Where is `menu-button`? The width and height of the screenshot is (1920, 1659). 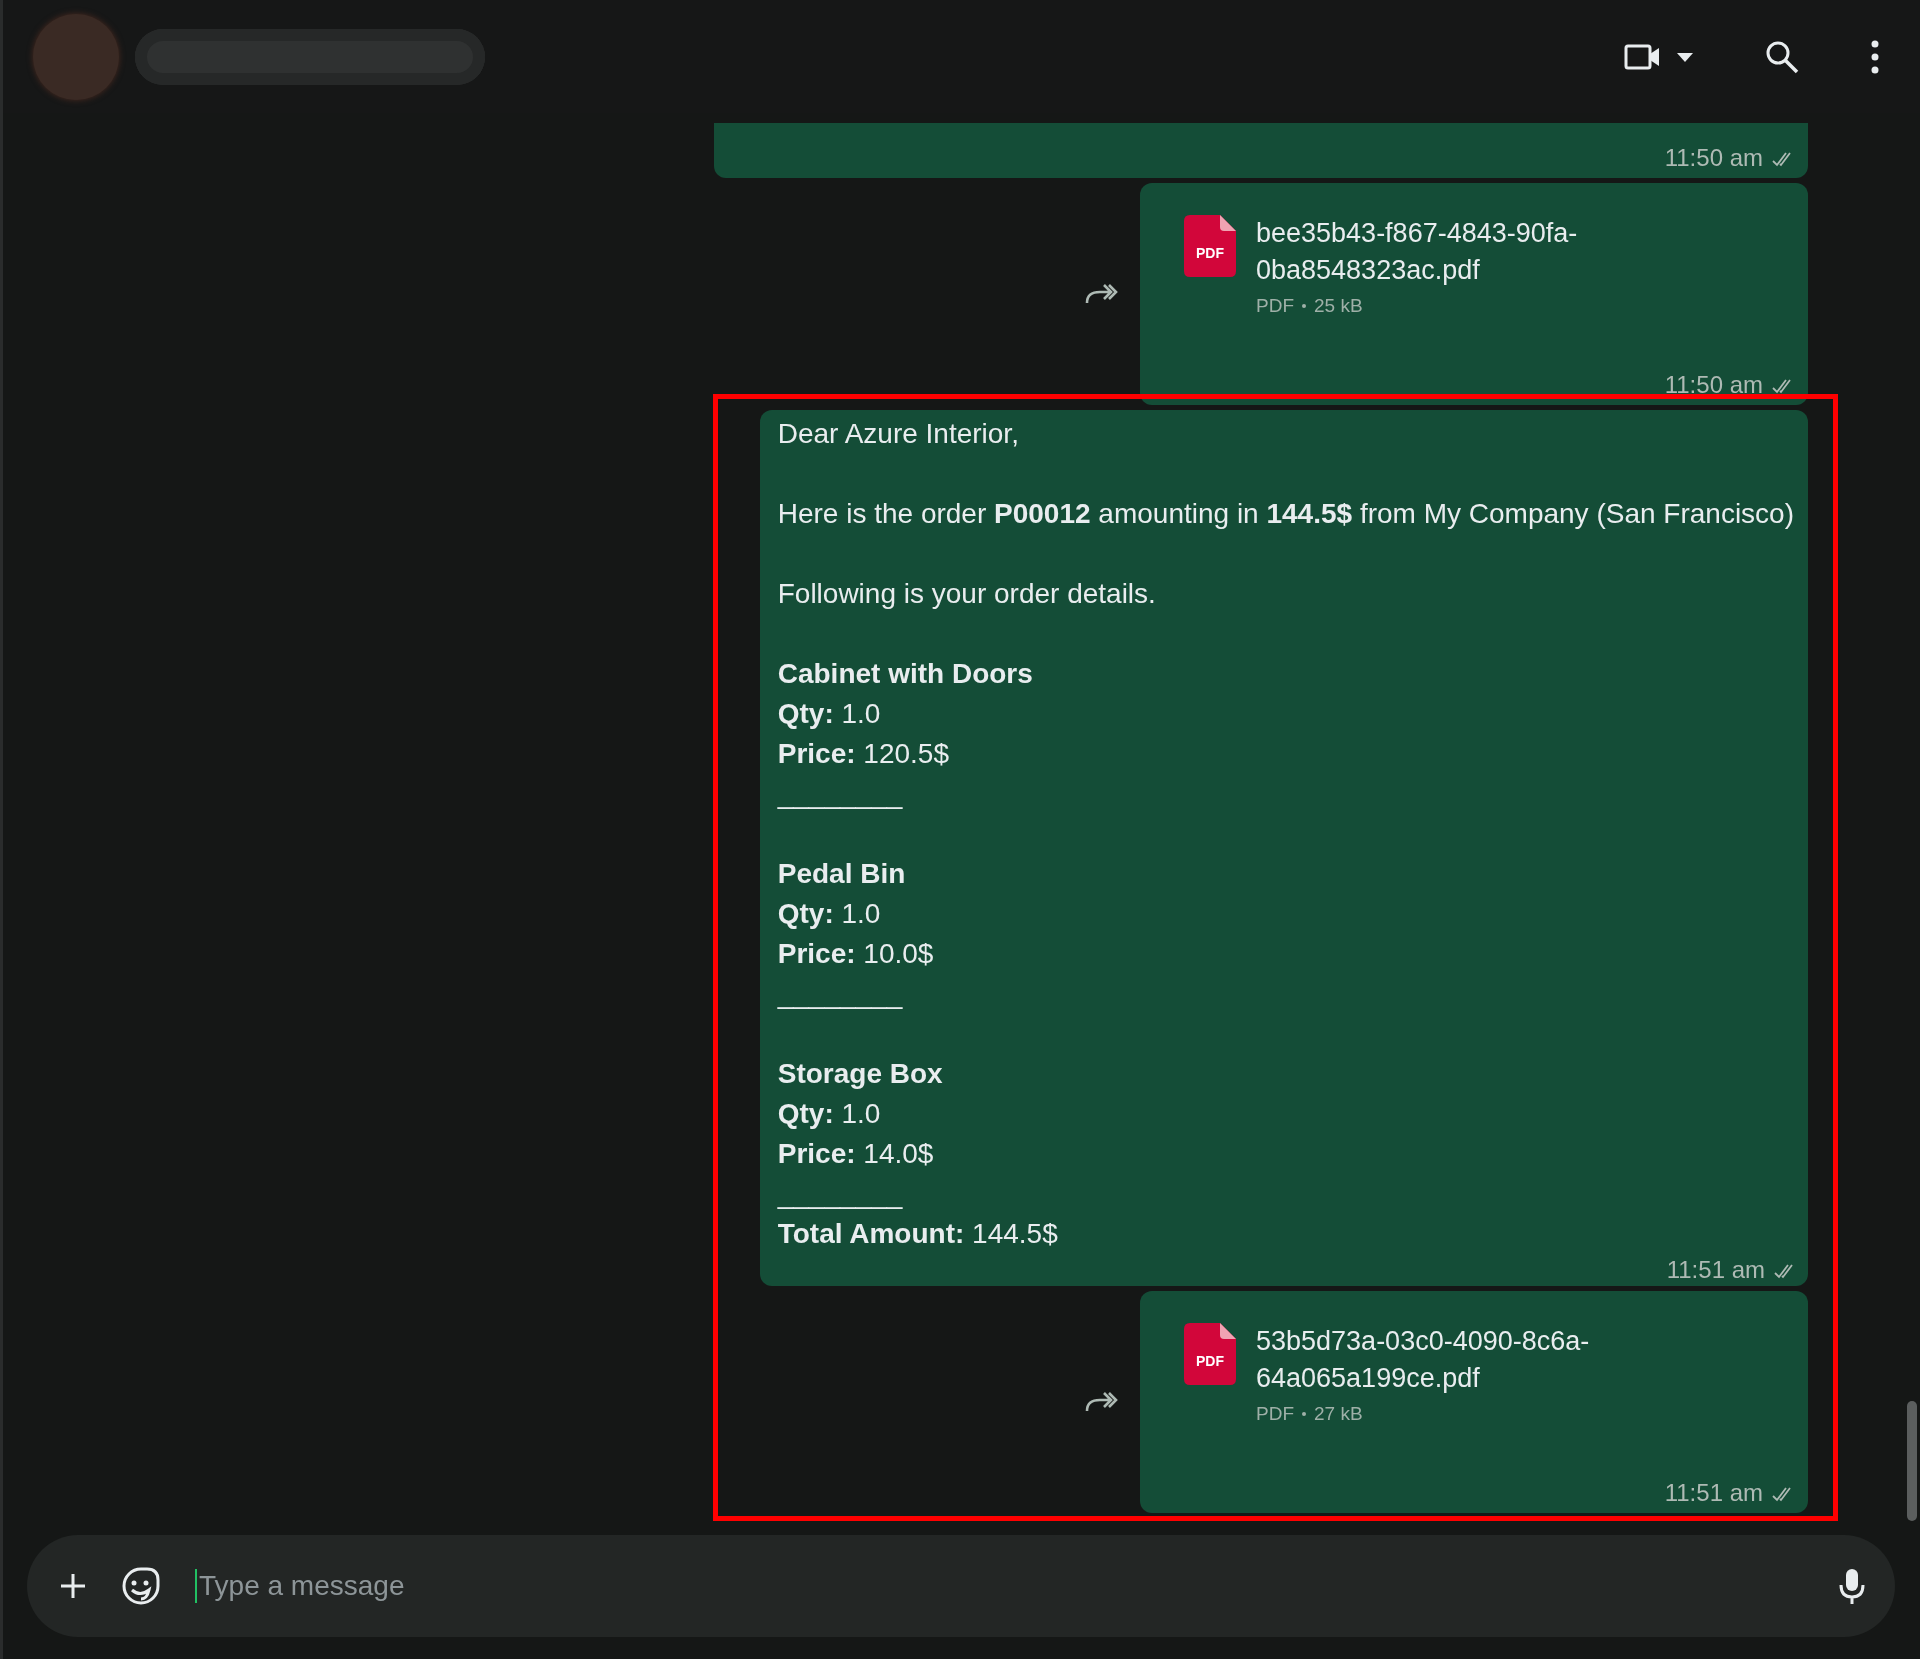 menu-button is located at coordinates (1875, 56).